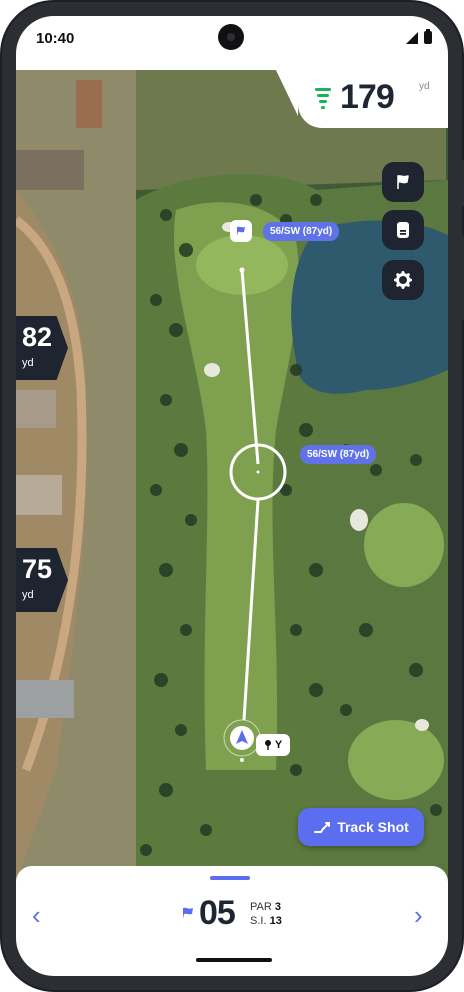 This screenshot has height=992, width=464. I want to click on chevron-right-icon: ›, so click(418, 915).